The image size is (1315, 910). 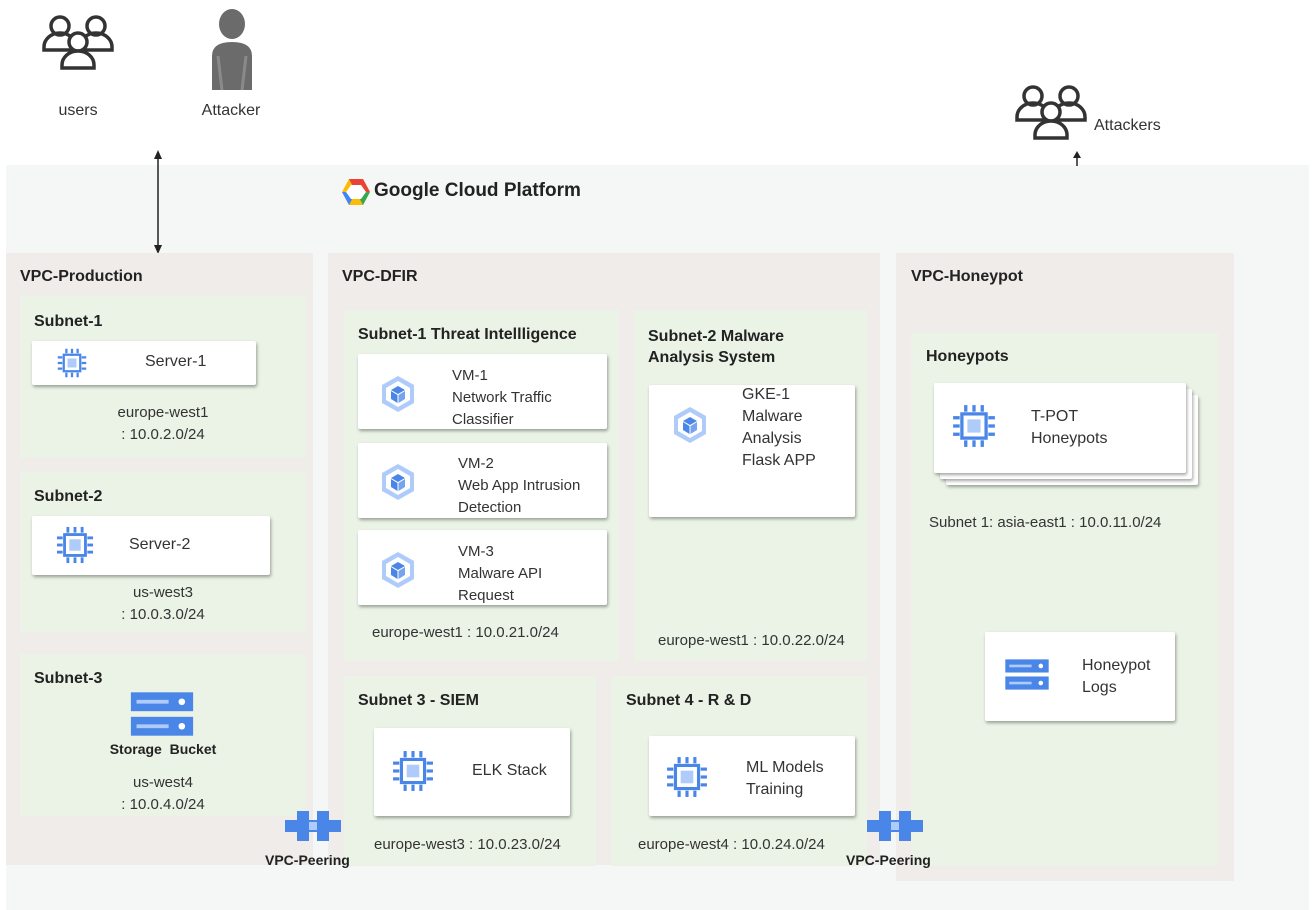 What do you see at coordinates (163, 793) in the screenshot?
I see `production-subnet-3-region: us-west4 : 10.0.4.0/24` at bounding box center [163, 793].